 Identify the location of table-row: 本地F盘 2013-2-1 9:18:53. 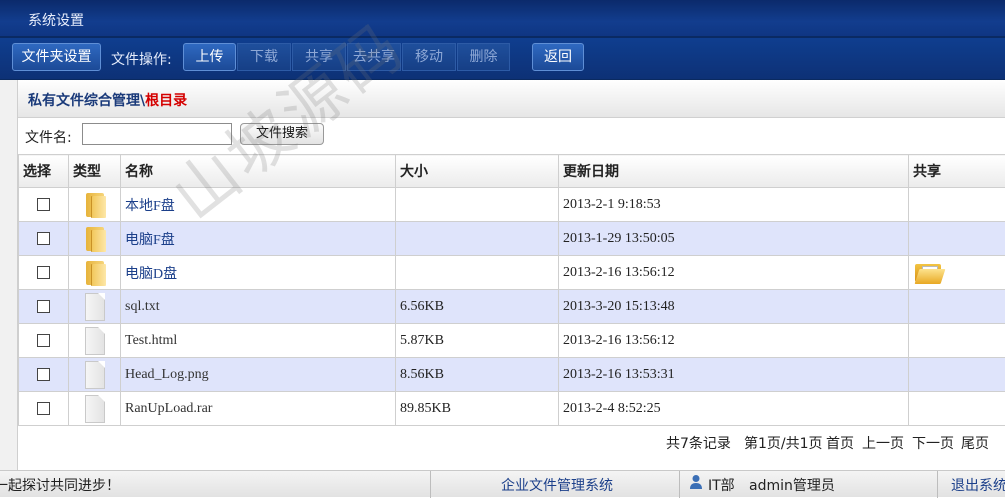
(512, 205).